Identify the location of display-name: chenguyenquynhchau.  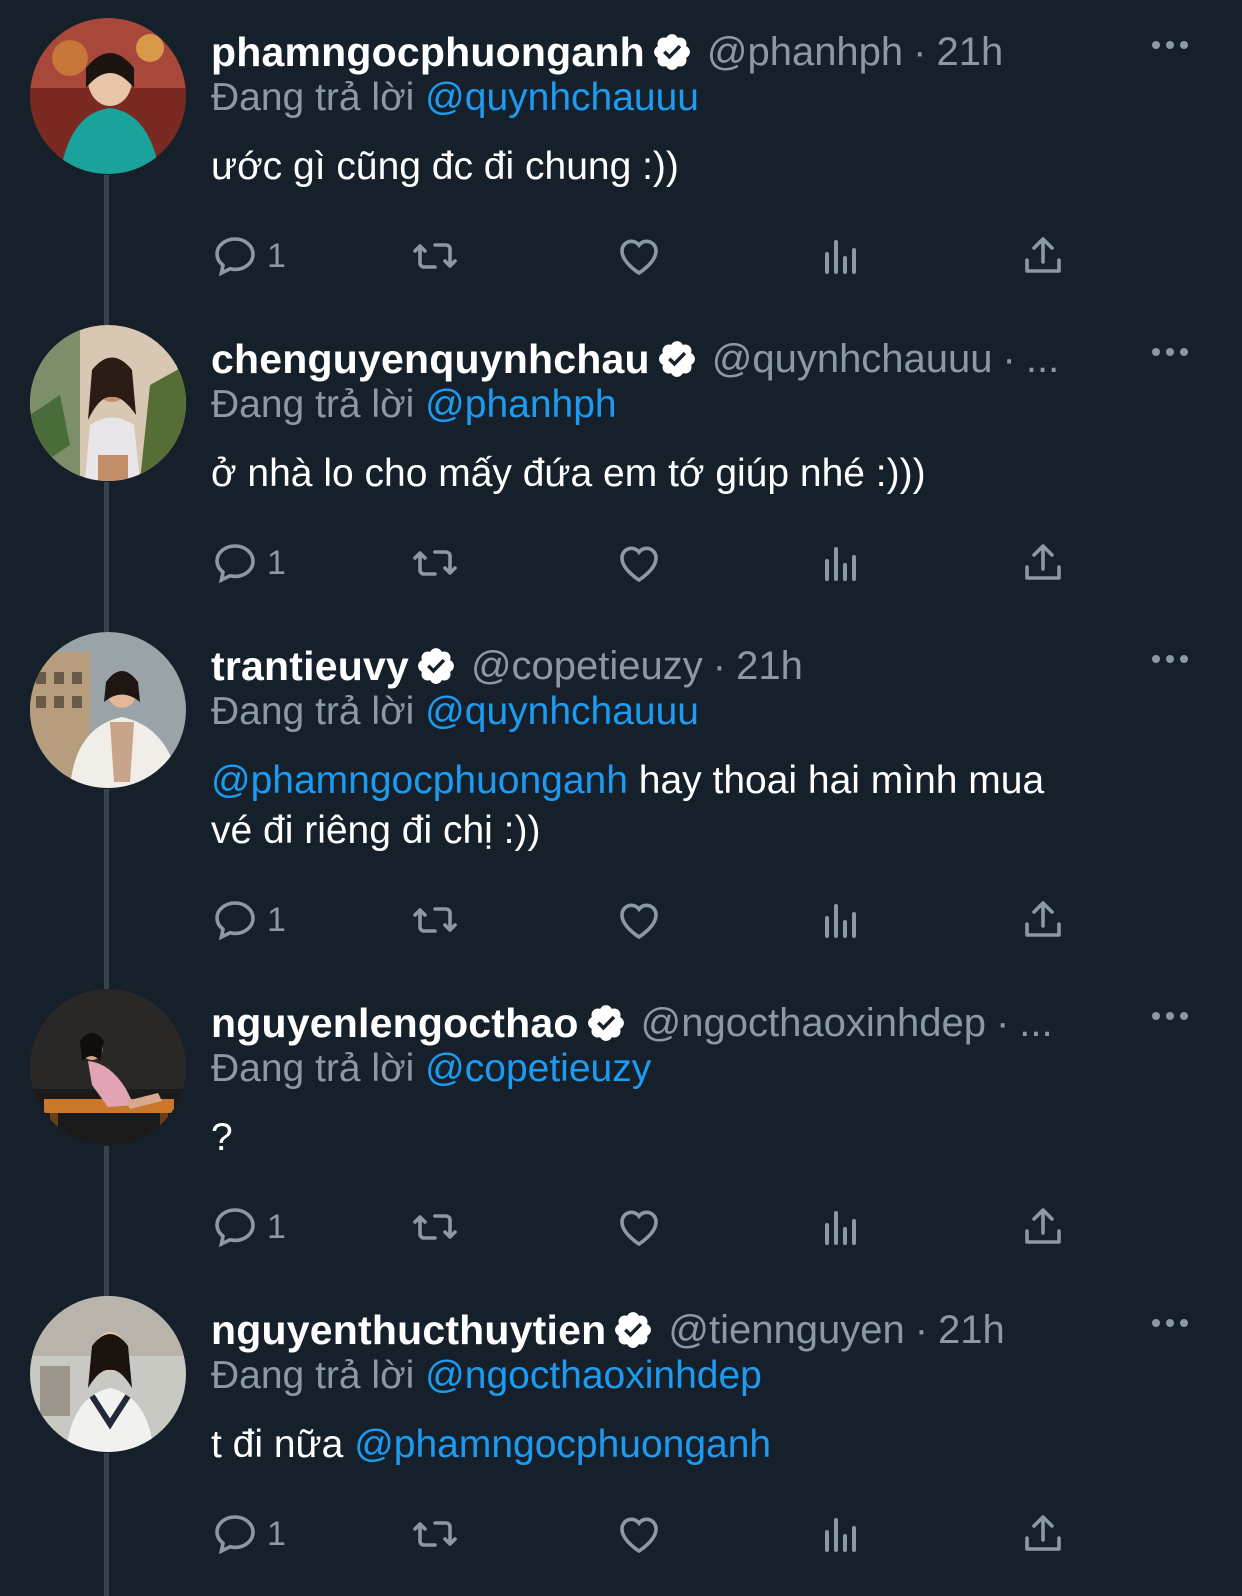
(430, 359).